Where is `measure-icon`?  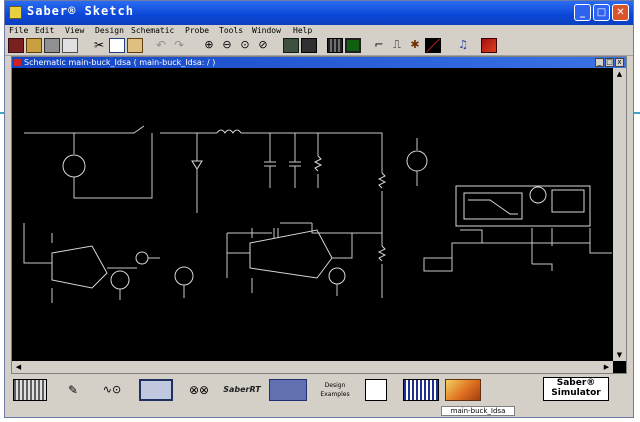
measure-icon is located at coordinates (433, 45).